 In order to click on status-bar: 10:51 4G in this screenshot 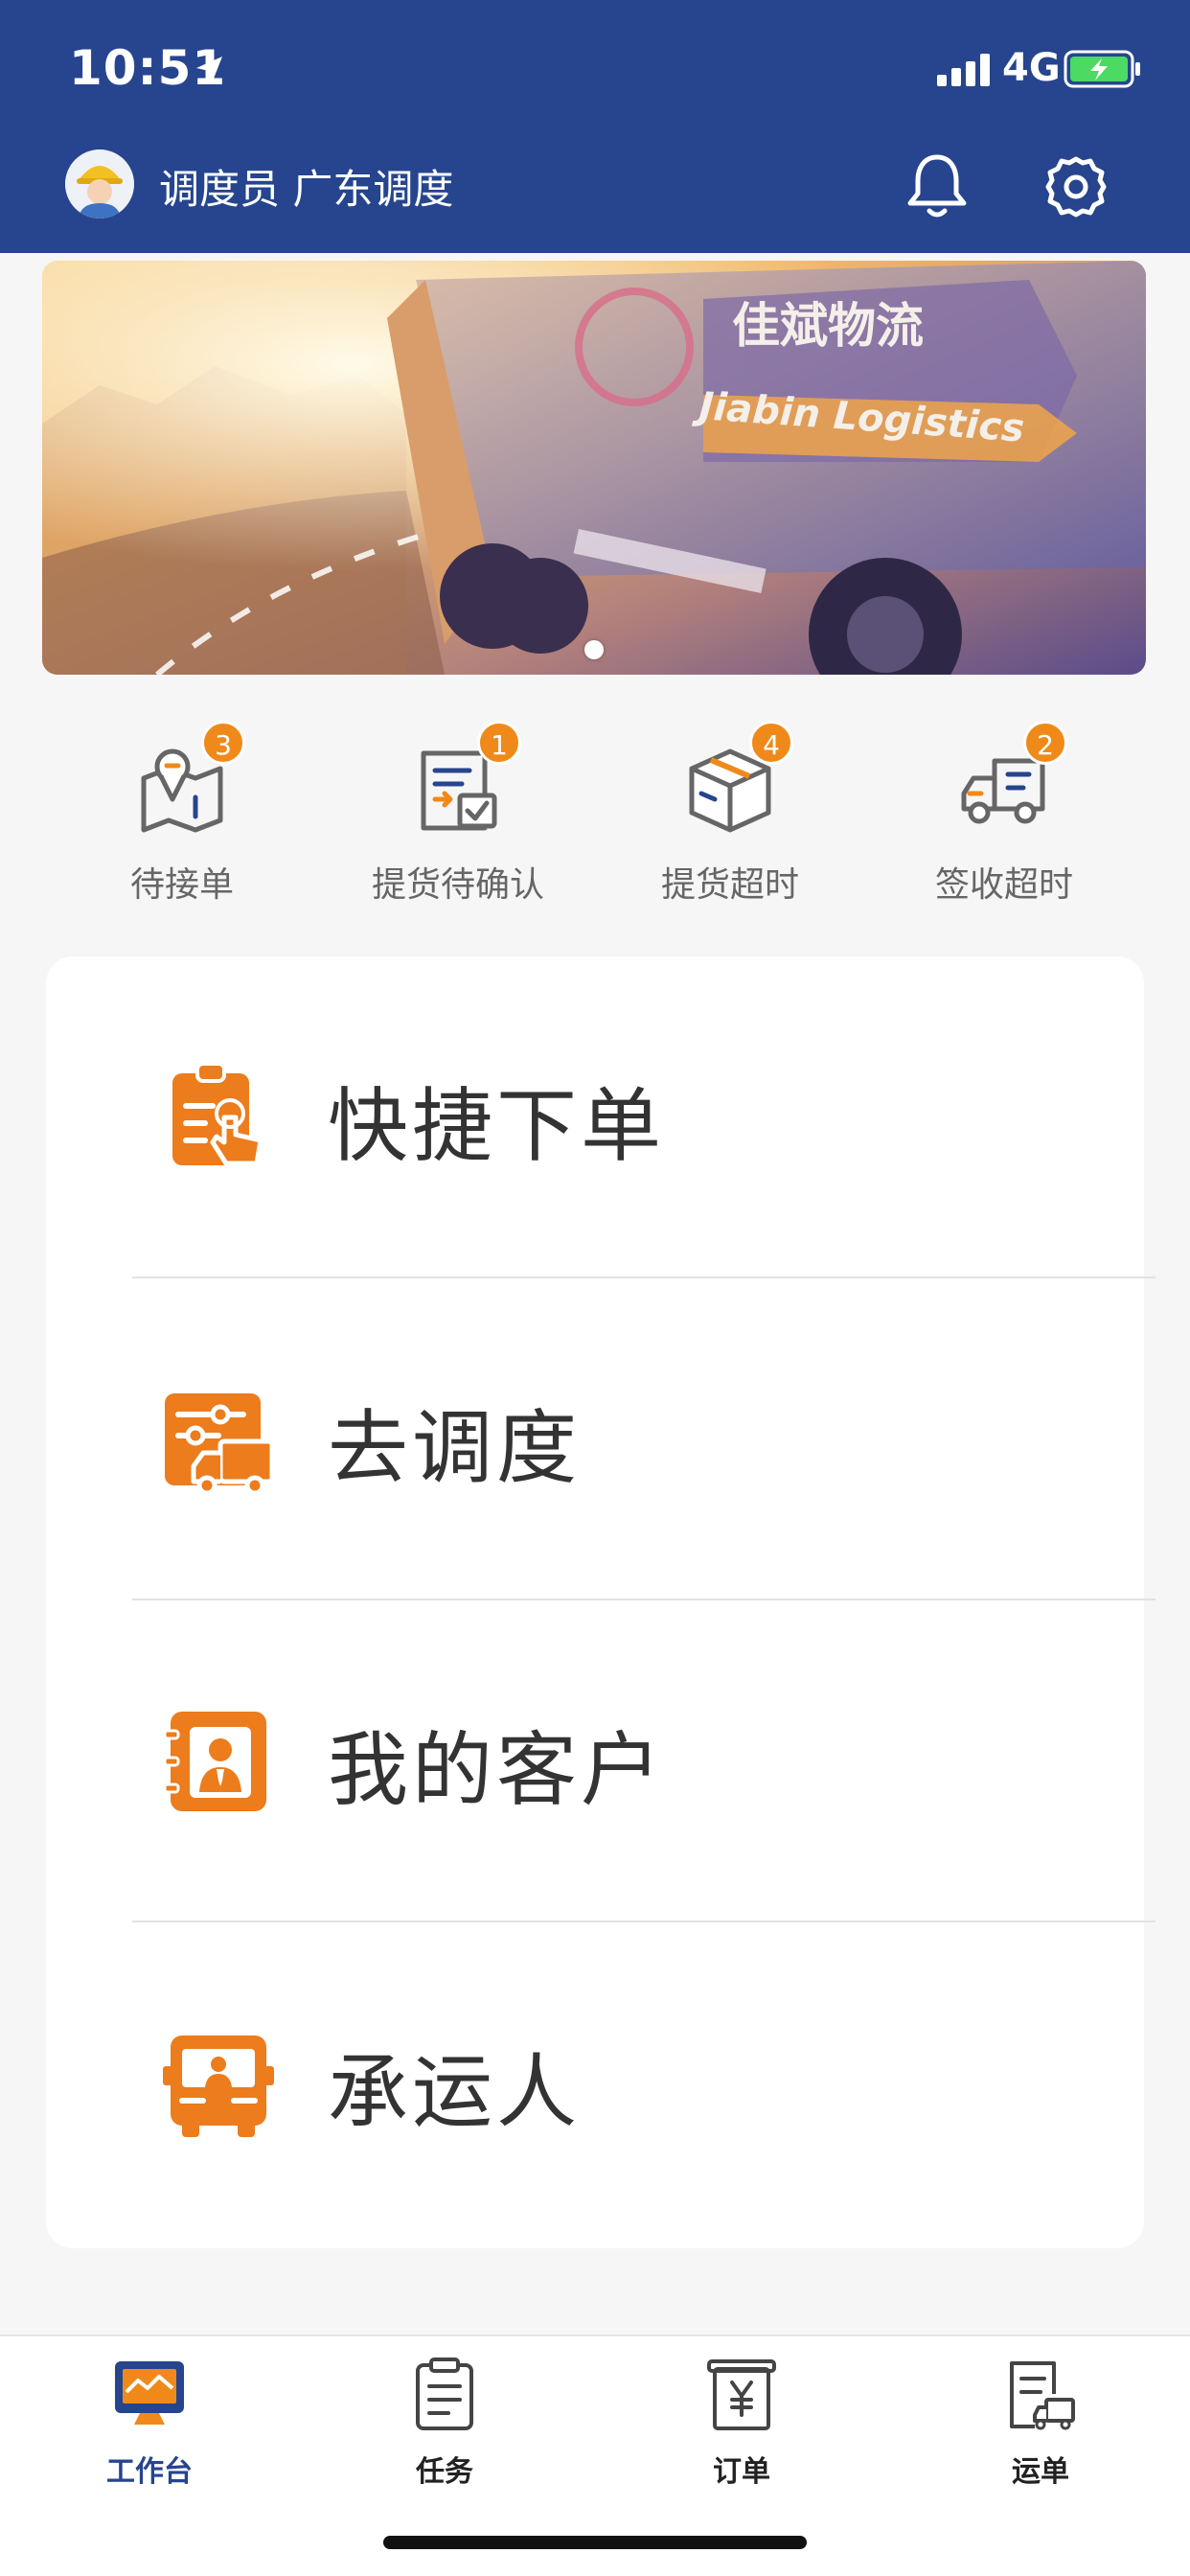, I will do `click(595, 72)`.